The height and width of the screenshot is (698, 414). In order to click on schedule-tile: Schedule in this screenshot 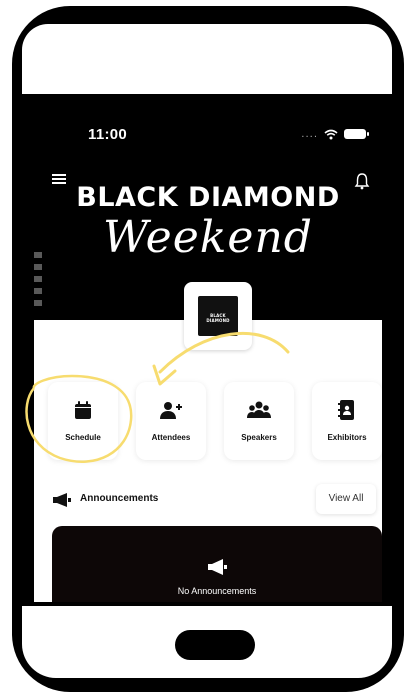, I will do `click(83, 421)`.